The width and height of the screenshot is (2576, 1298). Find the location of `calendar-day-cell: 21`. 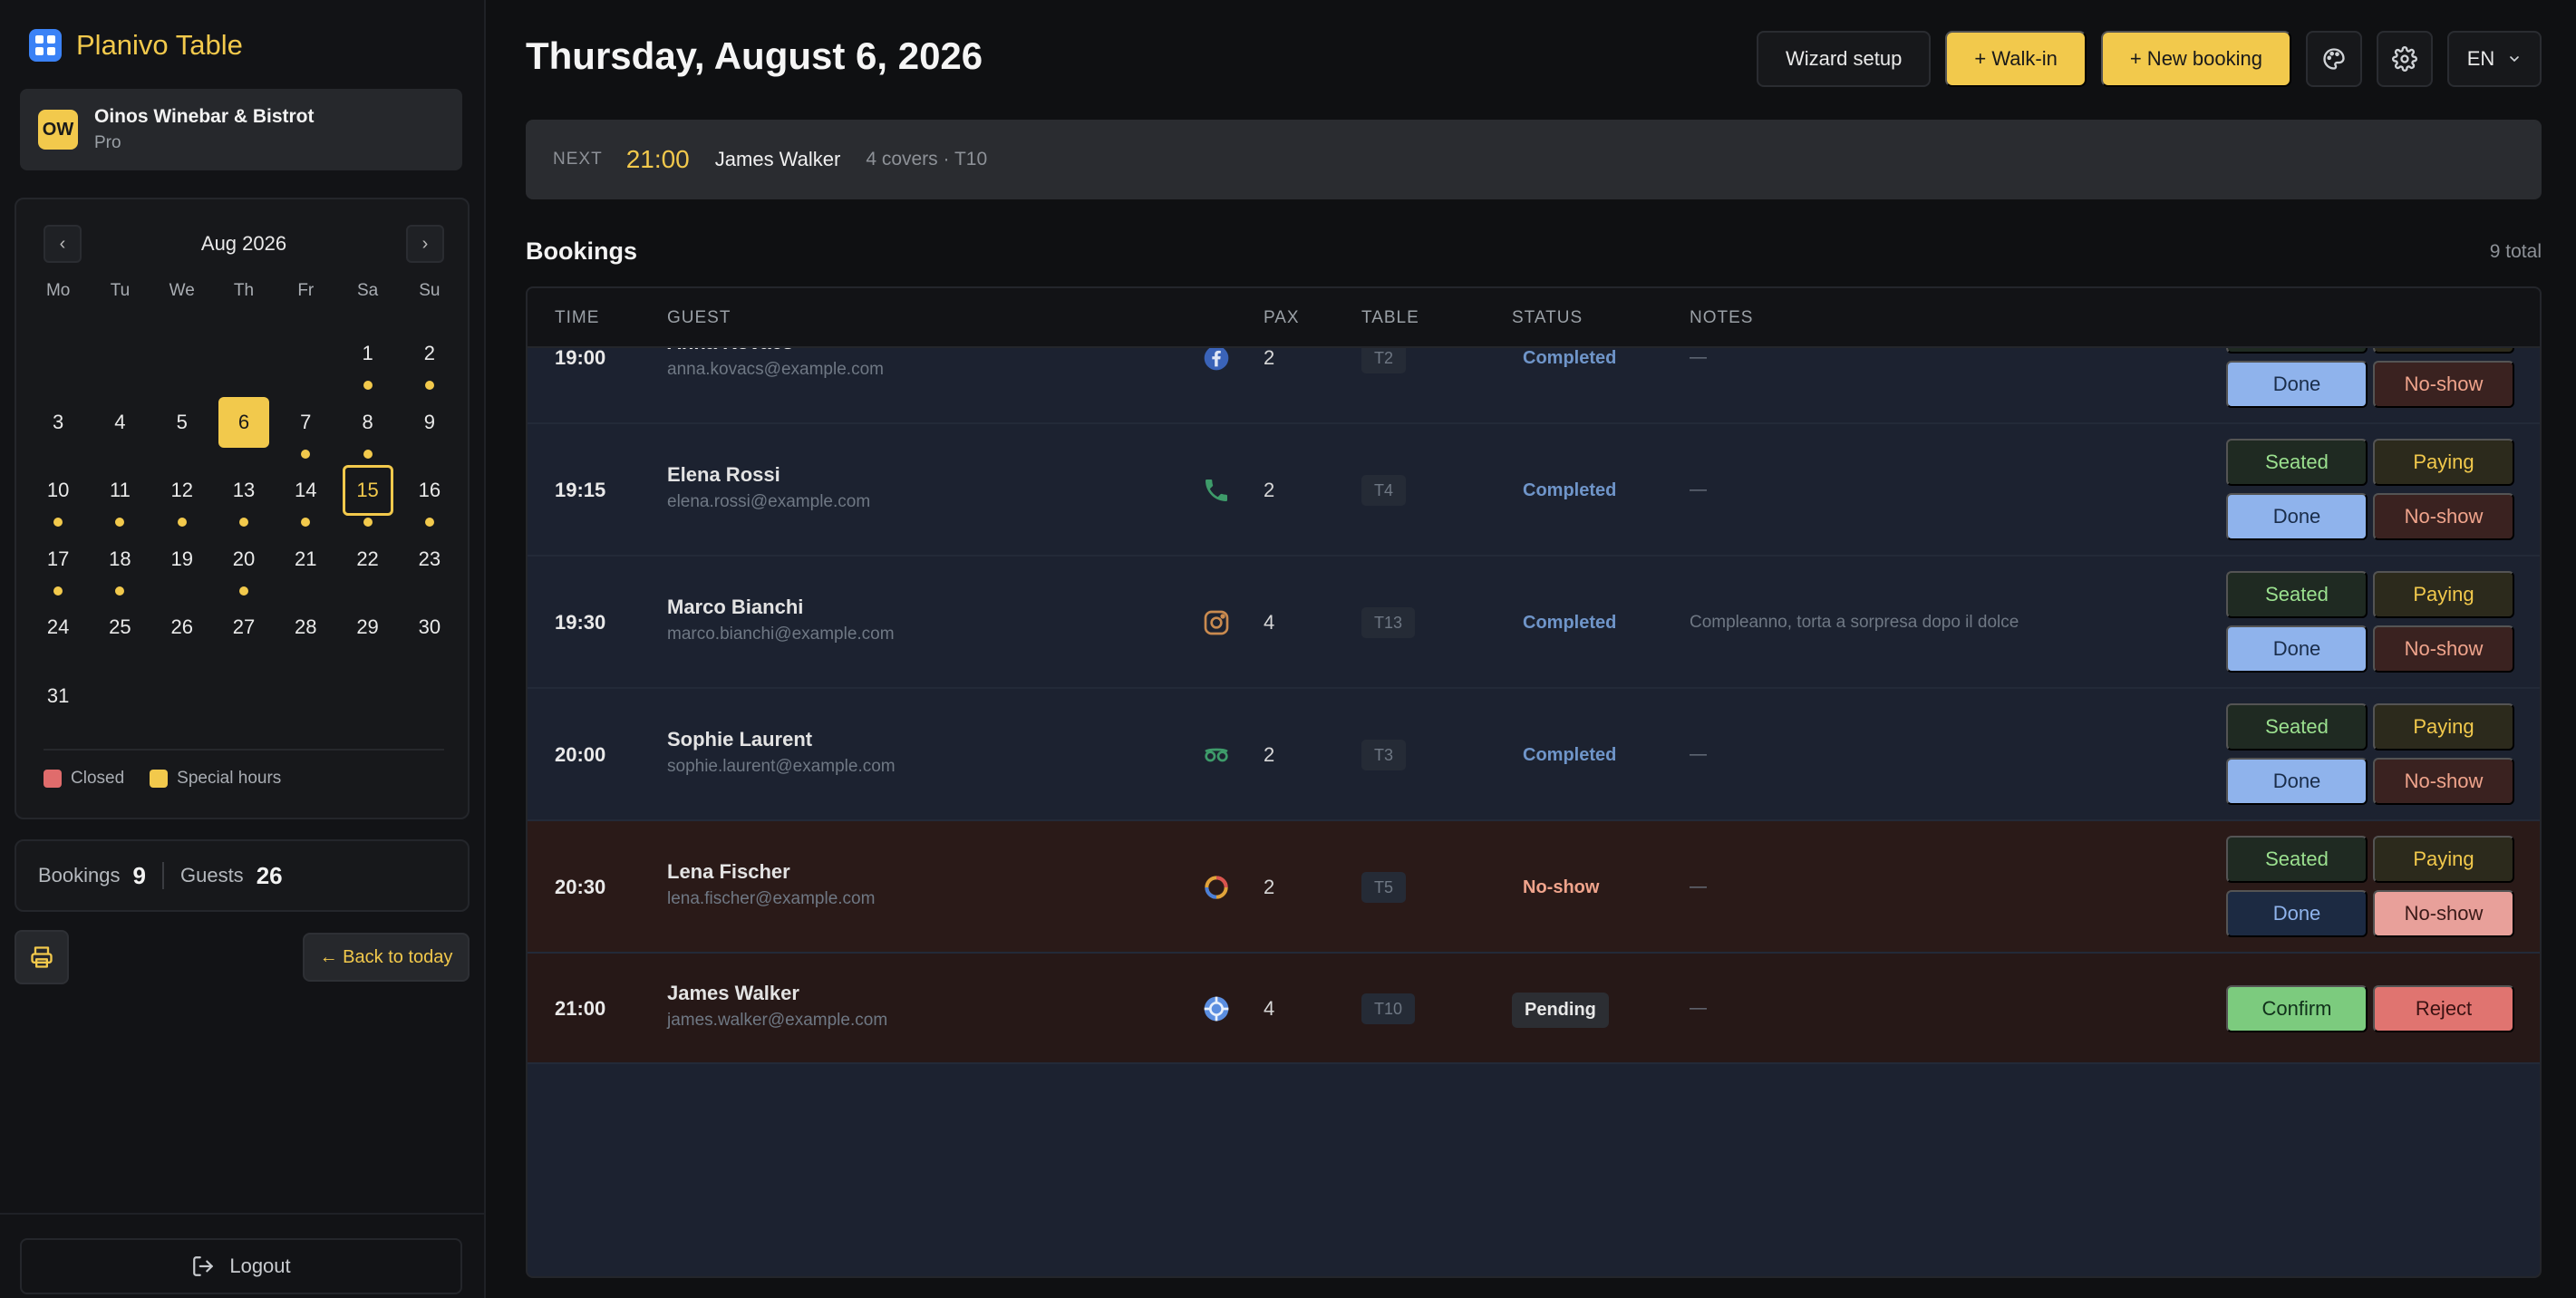

calendar-day-cell: 21 is located at coordinates (305, 555).